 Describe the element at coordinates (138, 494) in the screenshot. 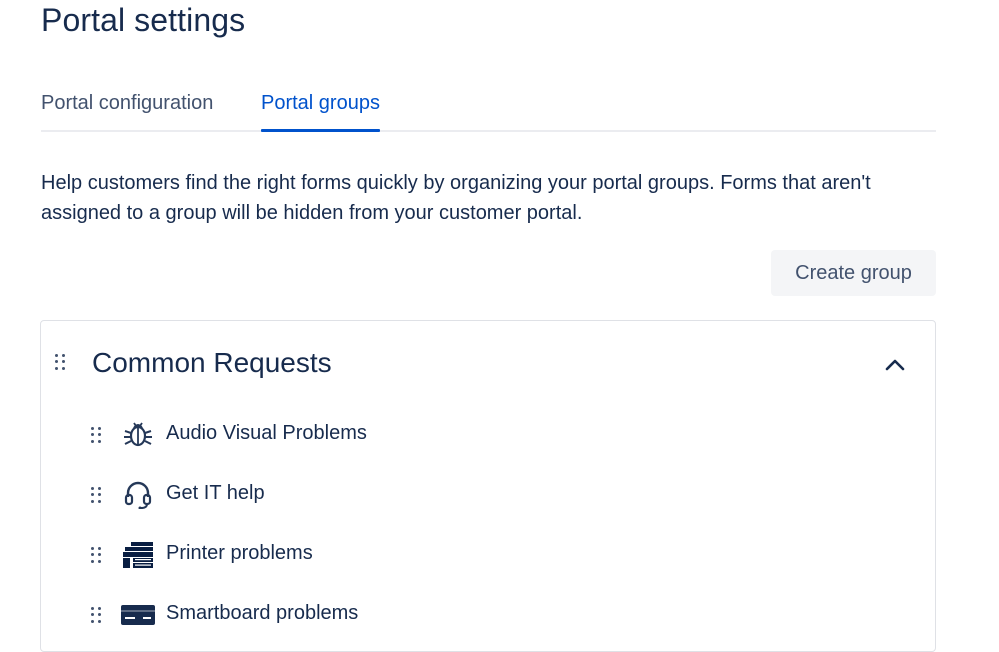

I see `headset-icon` at that location.